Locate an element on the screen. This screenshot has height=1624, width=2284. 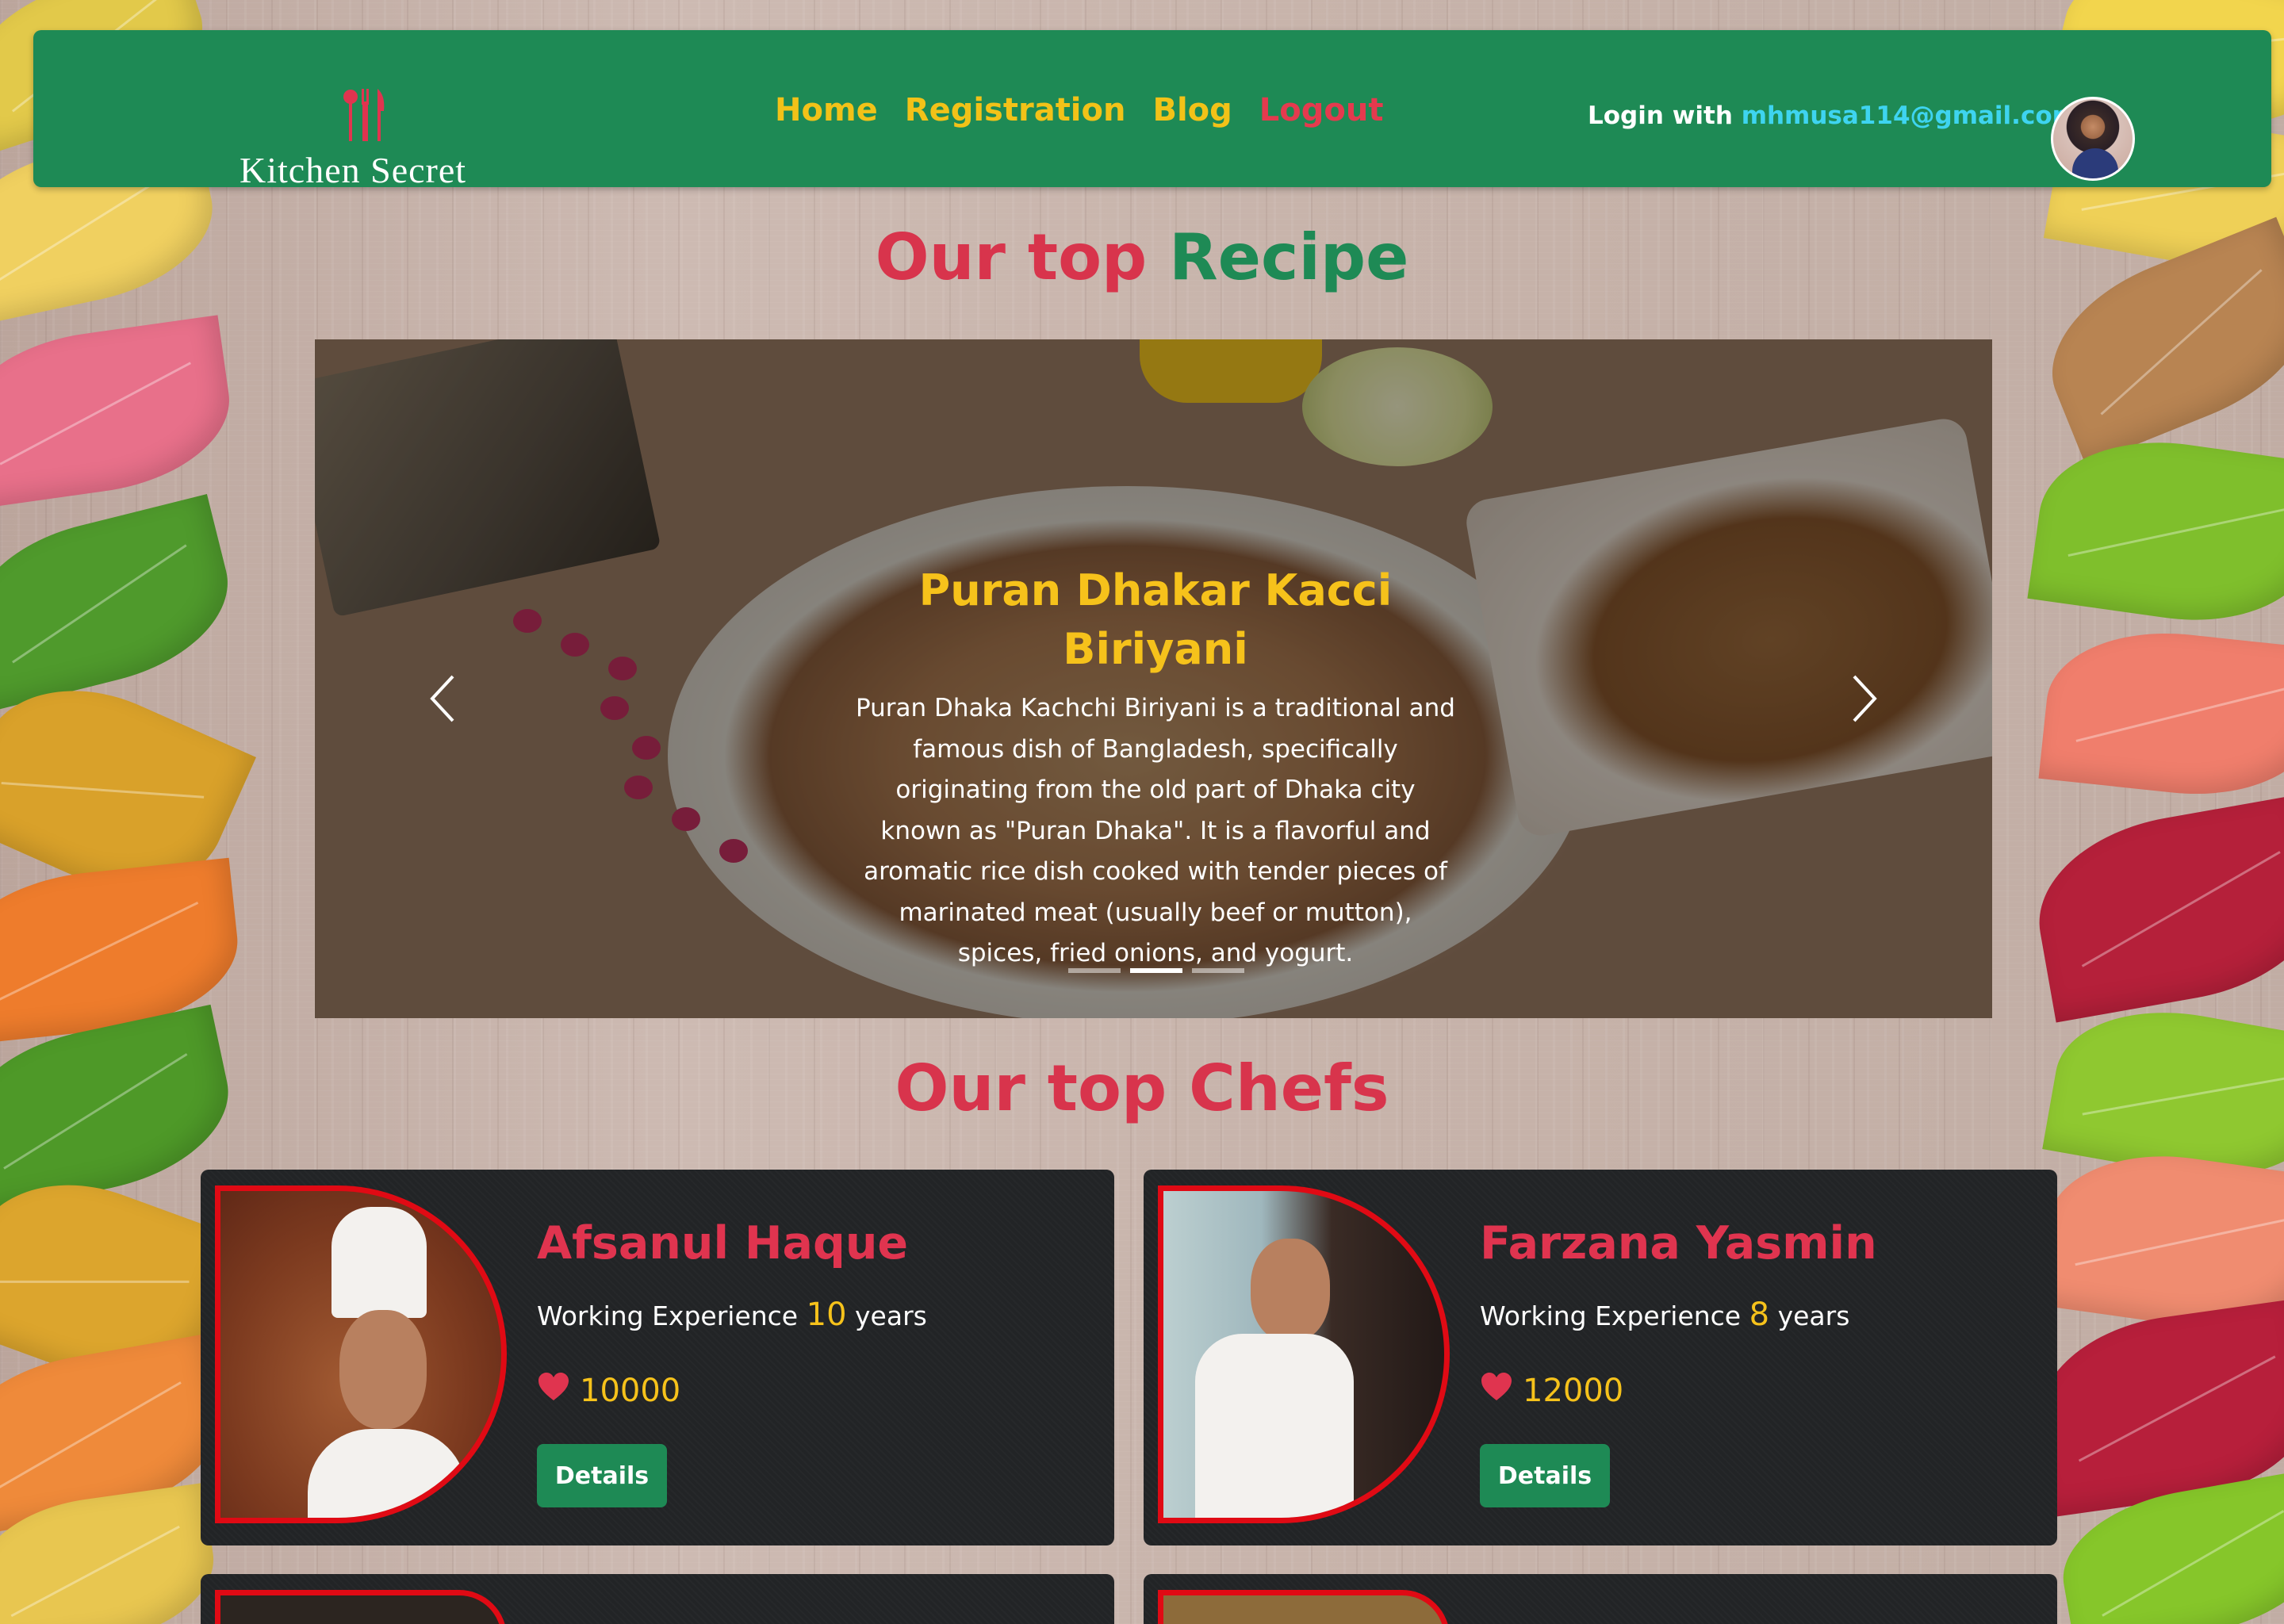
likes-count: 10000 is located at coordinates (630, 1391).